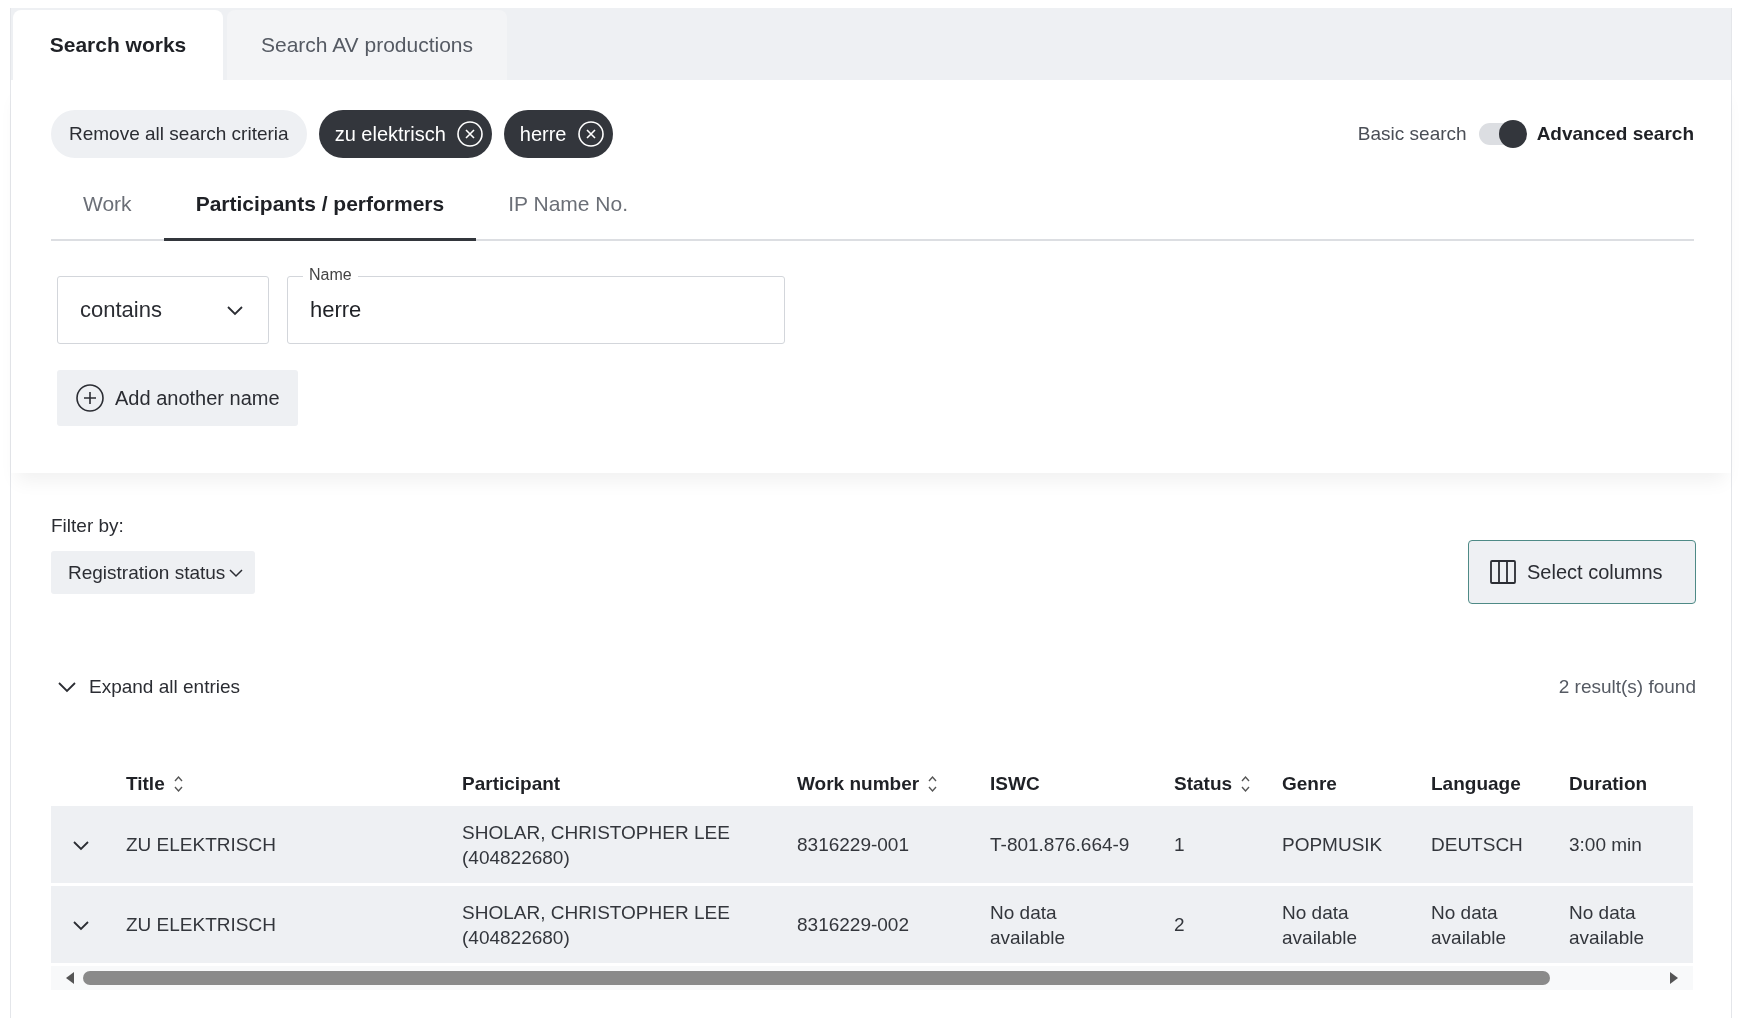  Describe the element at coordinates (1412, 134) in the screenshot. I see `basic-search-label: Basic search` at that location.